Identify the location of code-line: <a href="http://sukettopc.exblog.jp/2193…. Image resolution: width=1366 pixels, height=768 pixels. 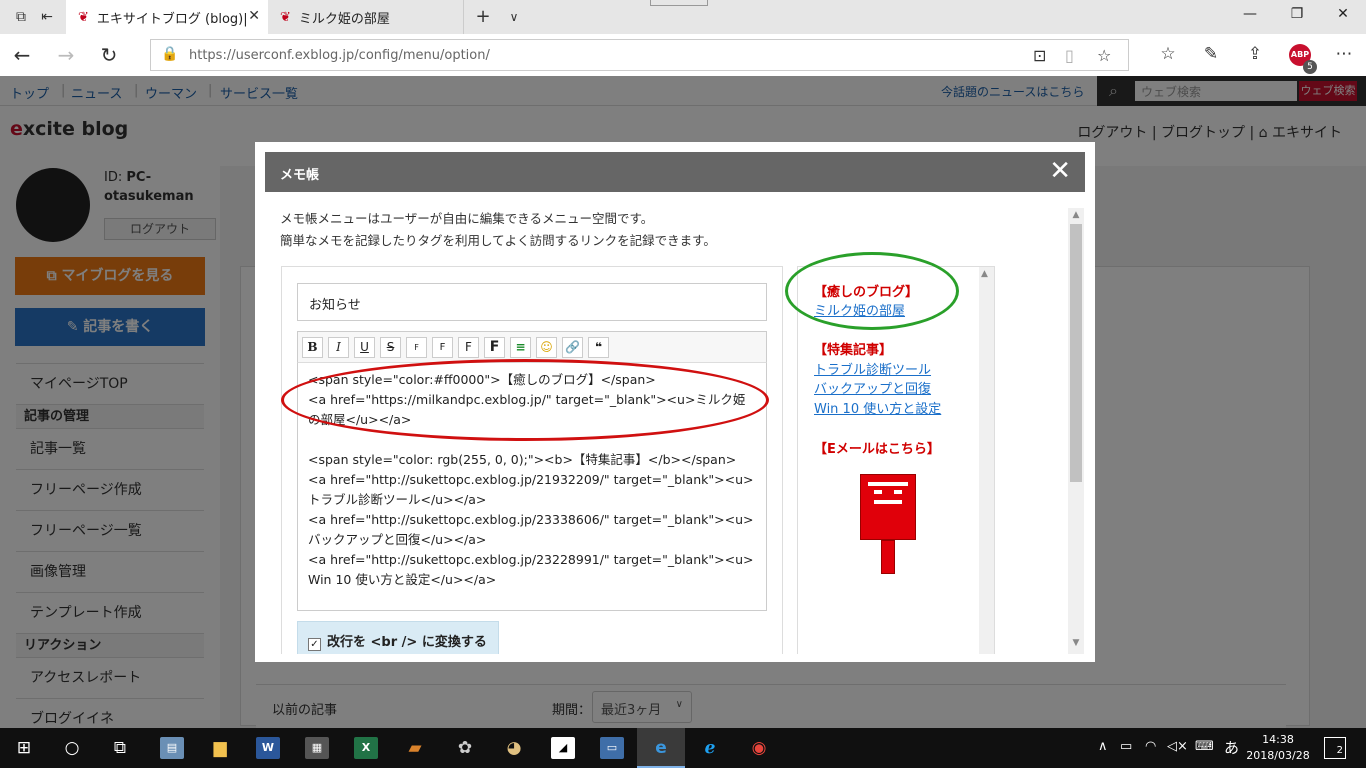
(531, 489).